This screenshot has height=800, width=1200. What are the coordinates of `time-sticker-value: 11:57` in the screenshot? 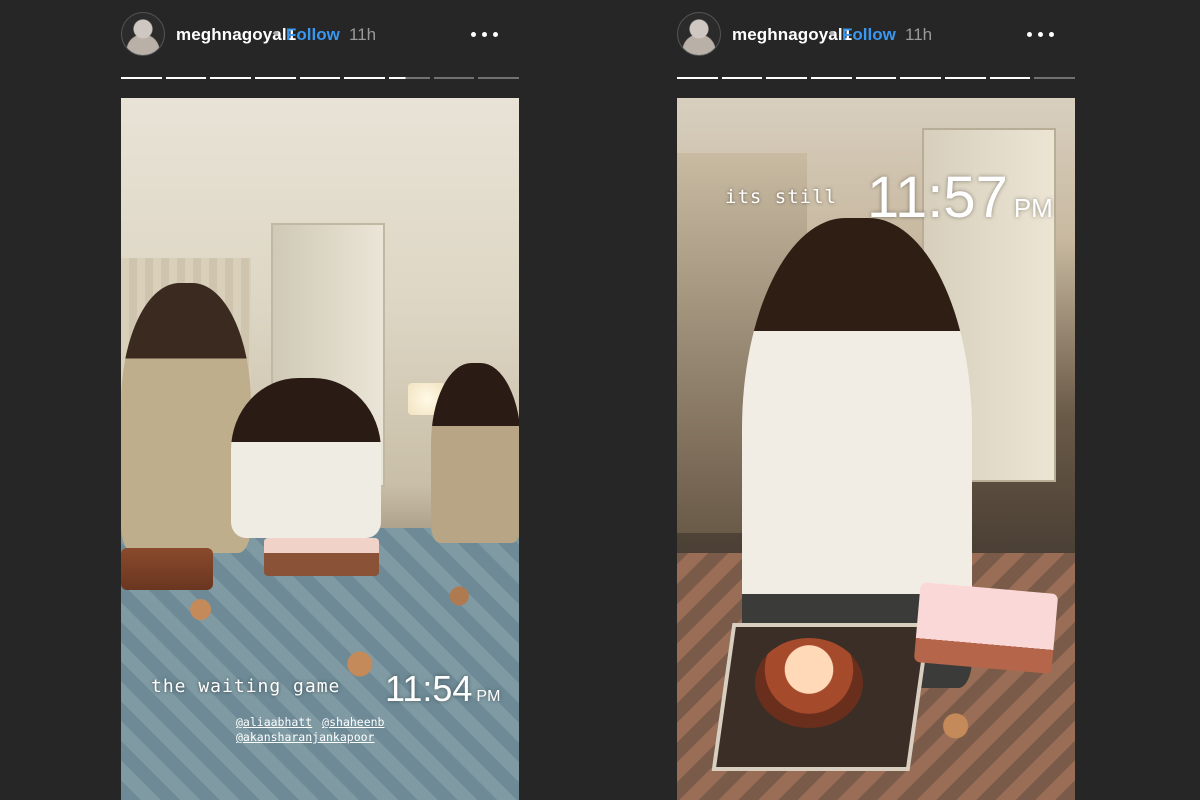 It's located at (937, 197).